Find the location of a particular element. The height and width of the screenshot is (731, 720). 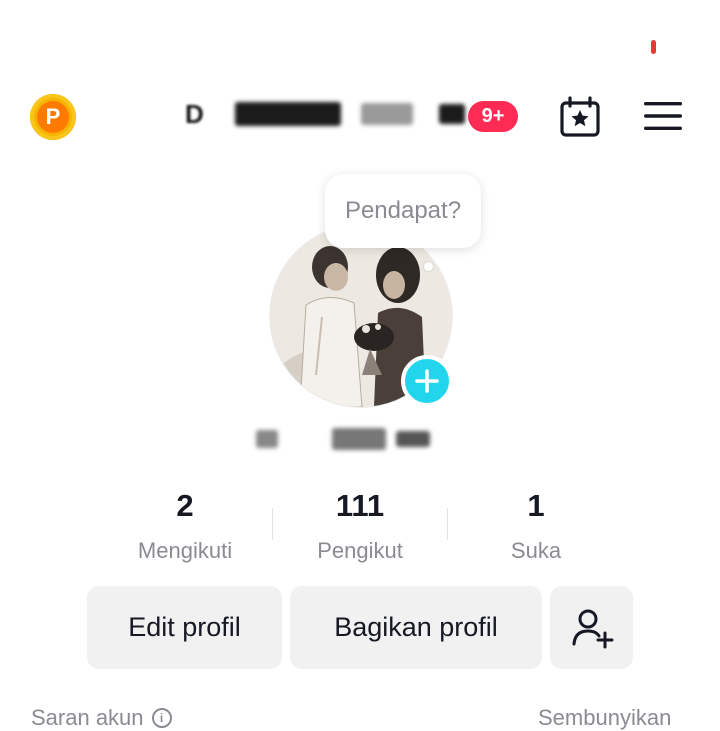

coin-icon: P is located at coordinates (53, 117).